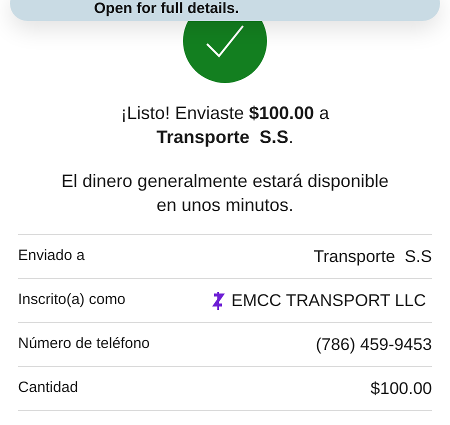 The image size is (450, 425). I want to click on detail-label: Inscrito(a) como, so click(72, 300).